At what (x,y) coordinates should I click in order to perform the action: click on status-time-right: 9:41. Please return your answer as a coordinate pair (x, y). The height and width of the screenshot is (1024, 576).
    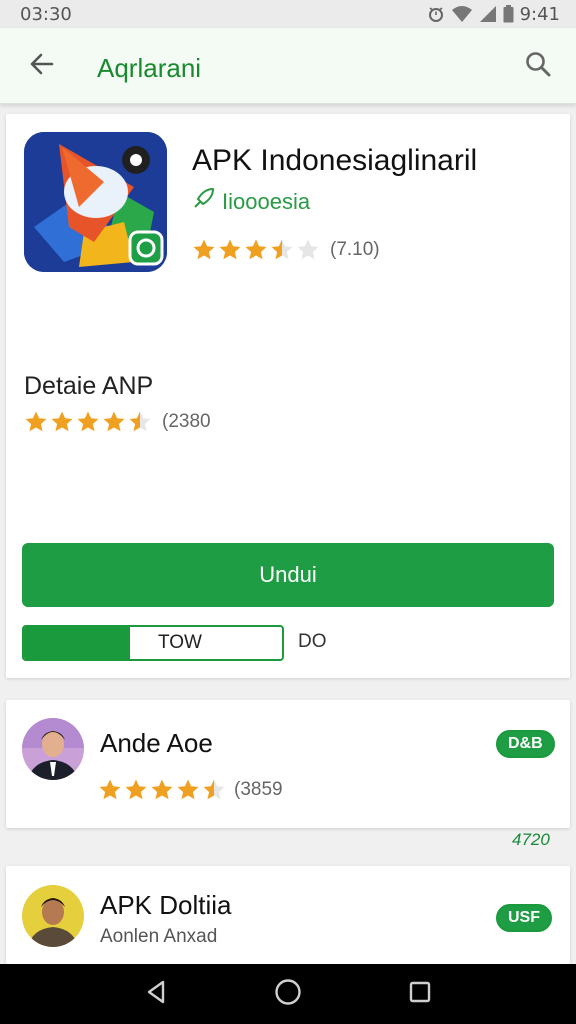
    Looking at the image, I should click on (539, 14).